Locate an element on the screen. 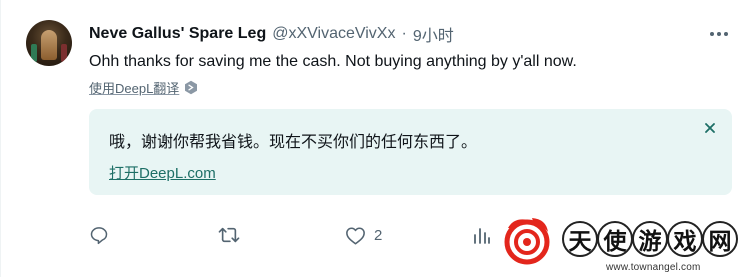 Image resolution: width=750 pixels, height=277 pixels. display-name: Neve Gallus' Spare Leg is located at coordinates (177, 34).